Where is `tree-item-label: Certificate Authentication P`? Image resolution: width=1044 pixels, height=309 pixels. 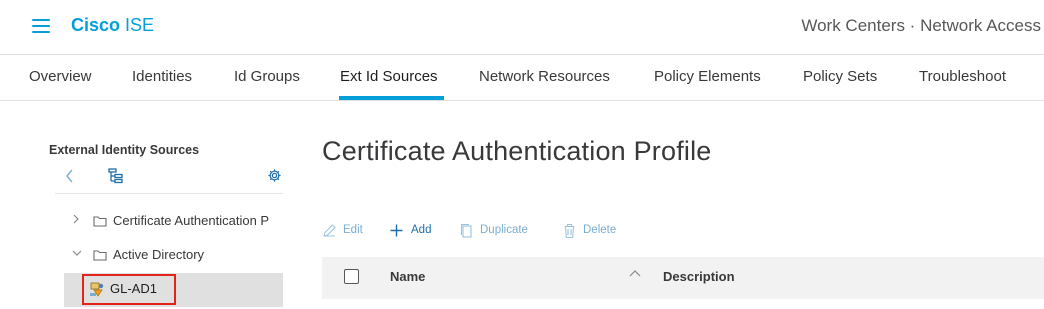 tree-item-label: Certificate Authentication P is located at coordinates (191, 220).